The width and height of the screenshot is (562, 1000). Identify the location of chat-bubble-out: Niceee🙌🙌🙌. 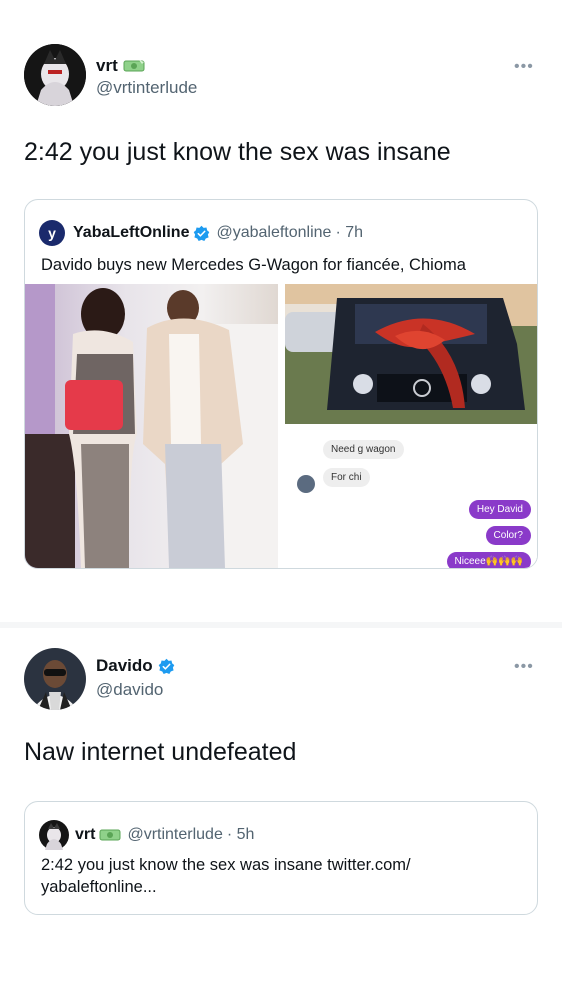
(488, 560).